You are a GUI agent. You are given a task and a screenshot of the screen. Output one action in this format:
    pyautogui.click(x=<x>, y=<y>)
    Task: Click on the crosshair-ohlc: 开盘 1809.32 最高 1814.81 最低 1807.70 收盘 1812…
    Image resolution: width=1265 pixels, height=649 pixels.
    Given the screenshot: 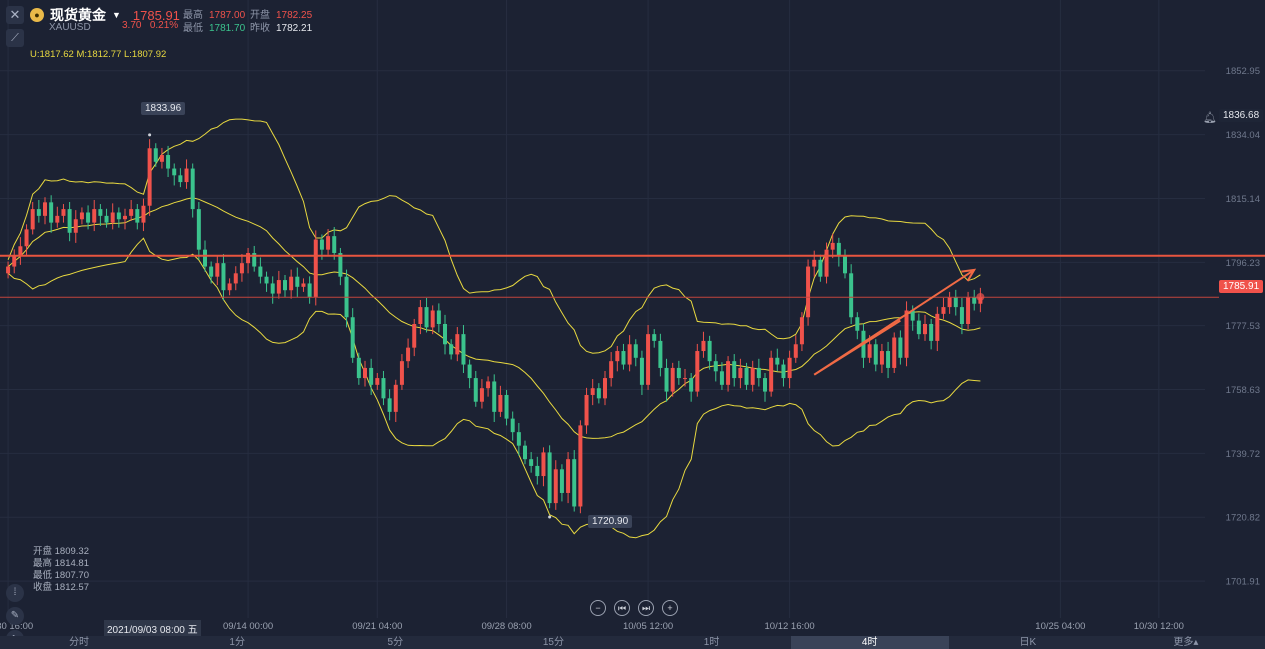 What is the action you would take?
    pyautogui.click(x=61, y=570)
    